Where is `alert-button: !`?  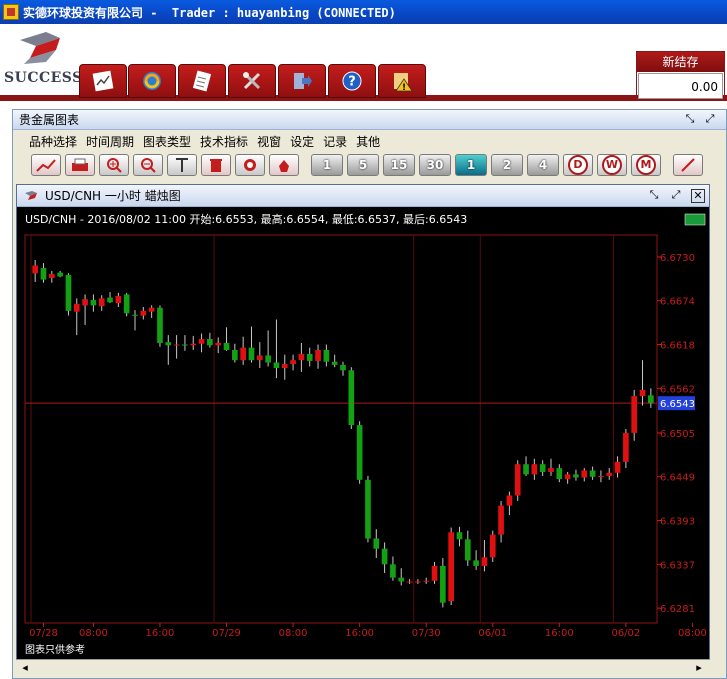 alert-button: ! is located at coordinates (402, 81).